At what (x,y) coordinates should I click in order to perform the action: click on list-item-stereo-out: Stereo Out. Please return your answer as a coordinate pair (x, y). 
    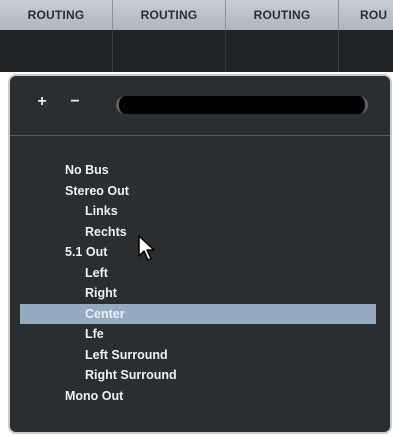
    Looking at the image, I should click on (200, 191).